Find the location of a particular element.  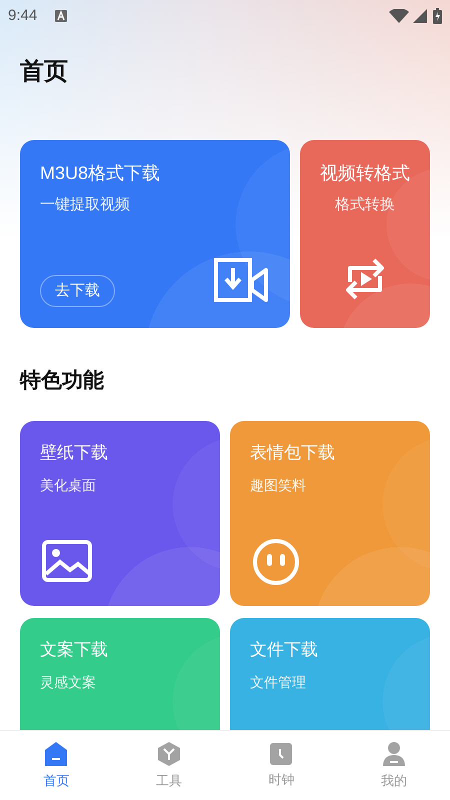

person-icon is located at coordinates (393, 753).